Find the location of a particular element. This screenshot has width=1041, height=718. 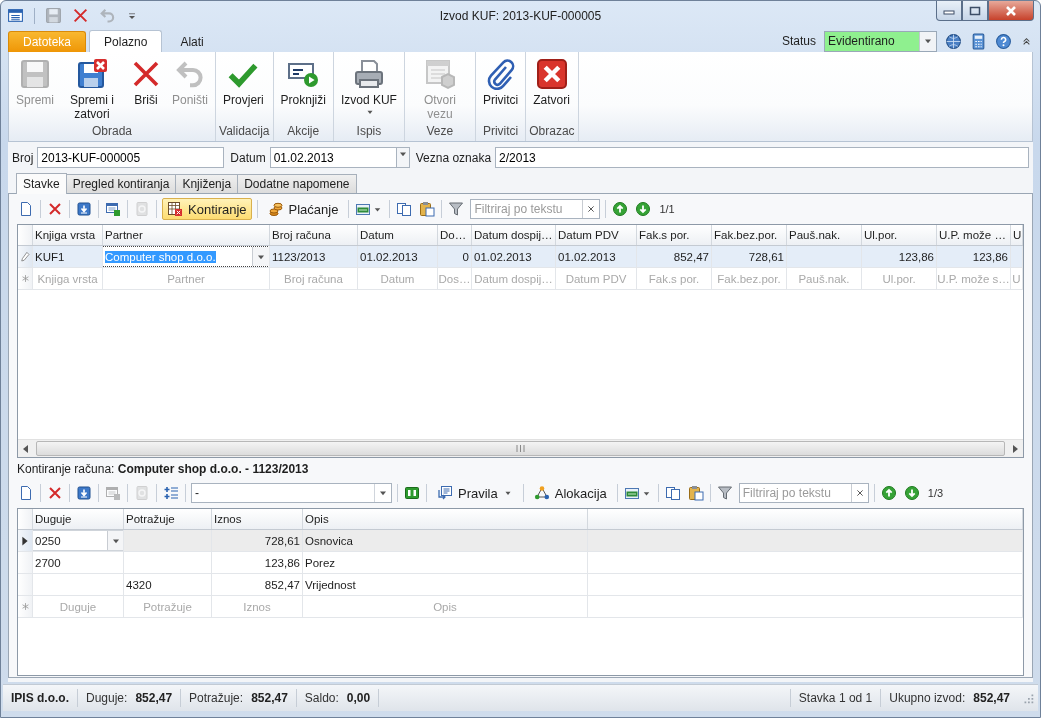

status-combo: Evidentirano is located at coordinates (880, 41).